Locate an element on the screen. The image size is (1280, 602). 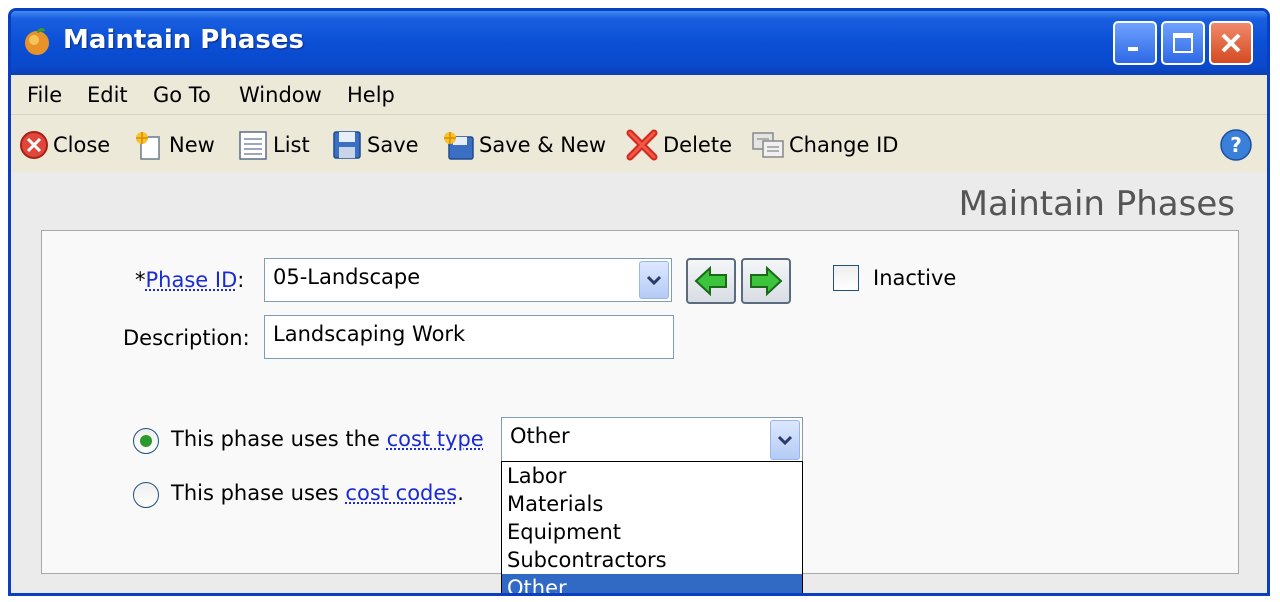
description-input: Landscaping Work is located at coordinates (469, 337).